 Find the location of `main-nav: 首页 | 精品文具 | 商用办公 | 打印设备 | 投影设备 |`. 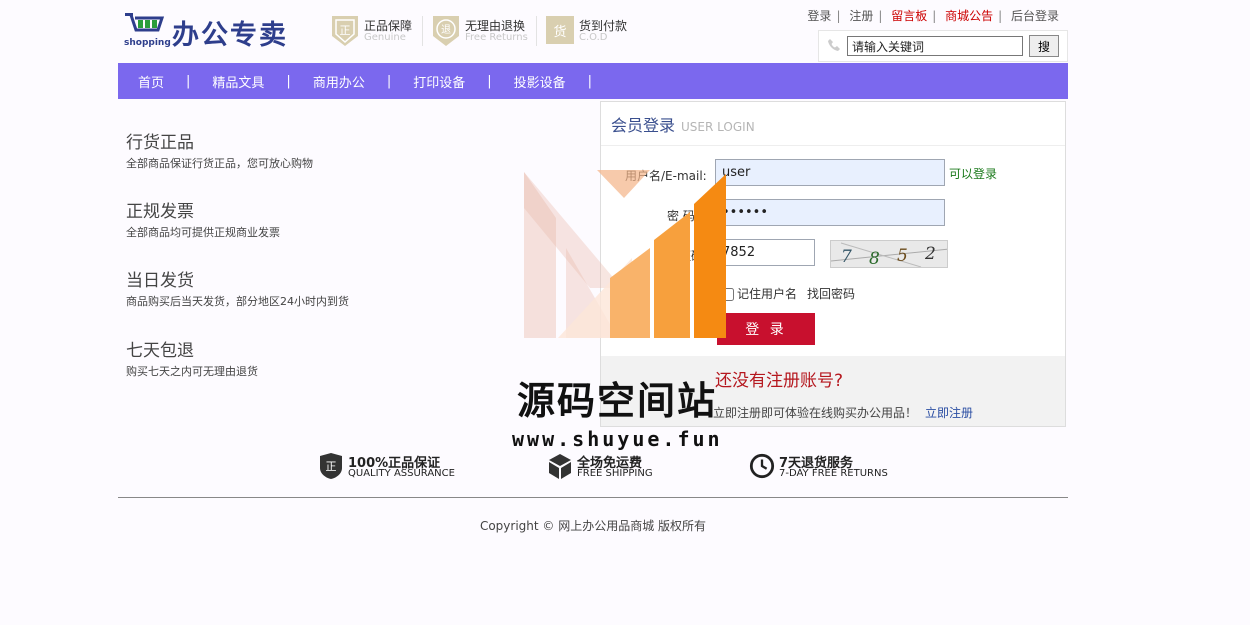

main-nav: 首页 | 精品文具 | 商用办公 | 打印设备 | 投影设备 | is located at coordinates (593, 81).